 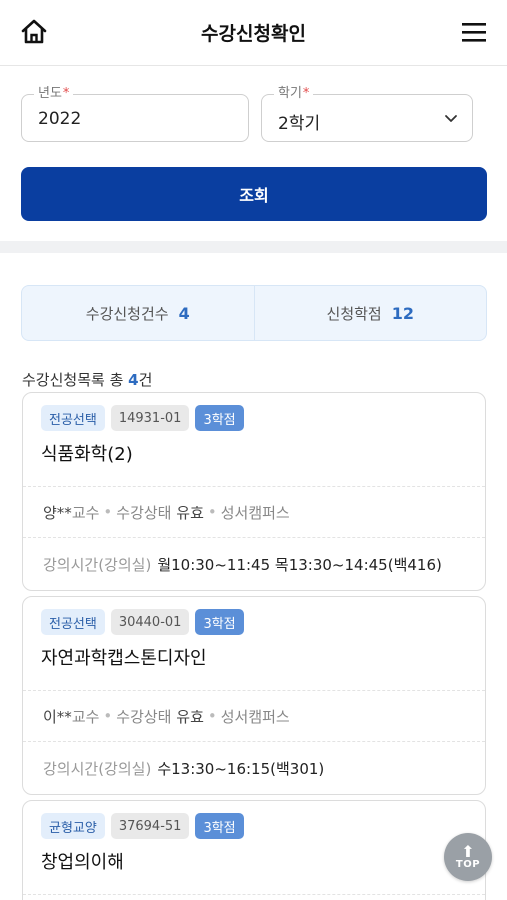 I want to click on term-label: 학기*, so click(x=294, y=94).